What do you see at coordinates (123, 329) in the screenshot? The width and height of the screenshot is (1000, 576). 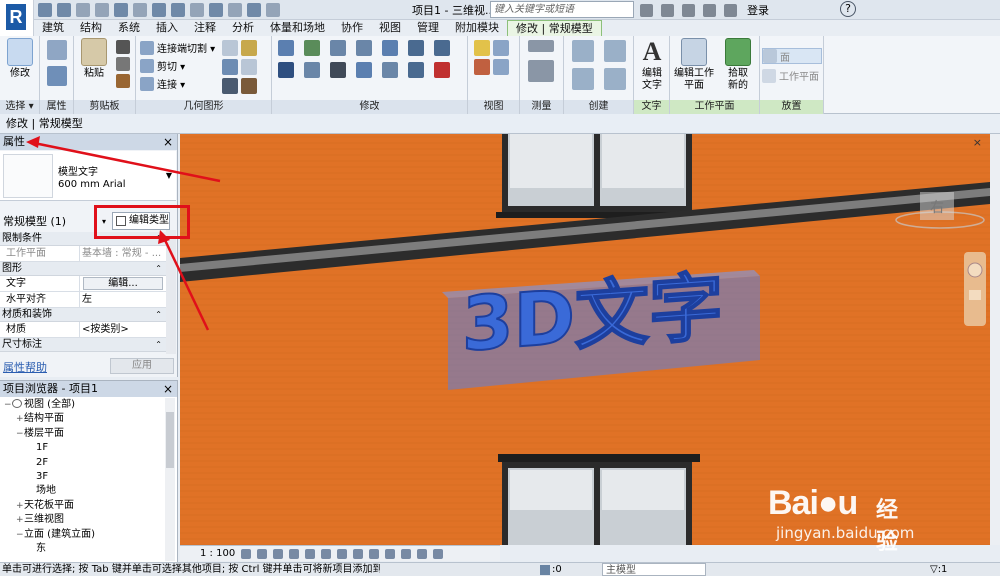 I see `property-value: <按类别>` at bounding box center [123, 329].